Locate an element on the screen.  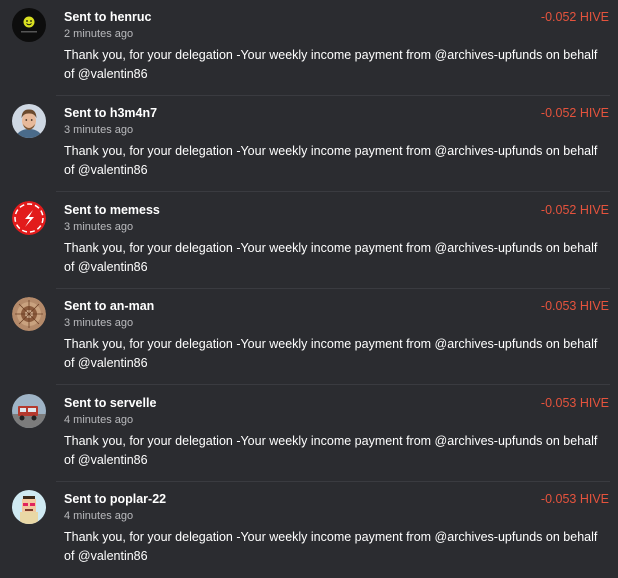
transfer-recipient: Sent to h3m4n7 is located at coordinates (110, 113).